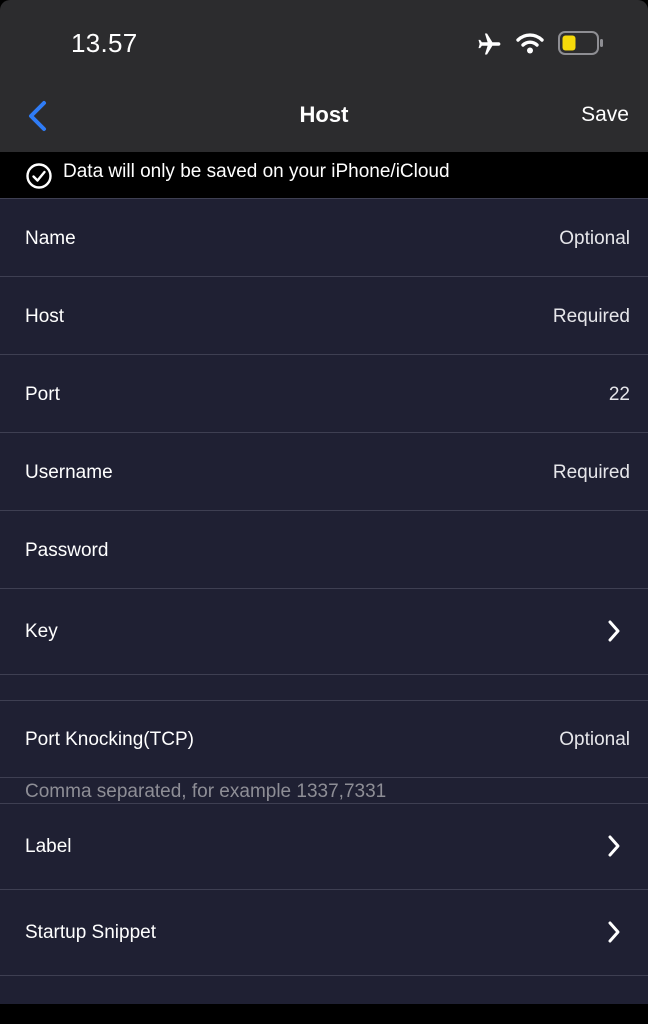 This screenshot has height=1024, width=648. Describe the element at coordinates (90, 932) in the screenshot. I see `startup-snippet-label: Startup Snippet` at that location.